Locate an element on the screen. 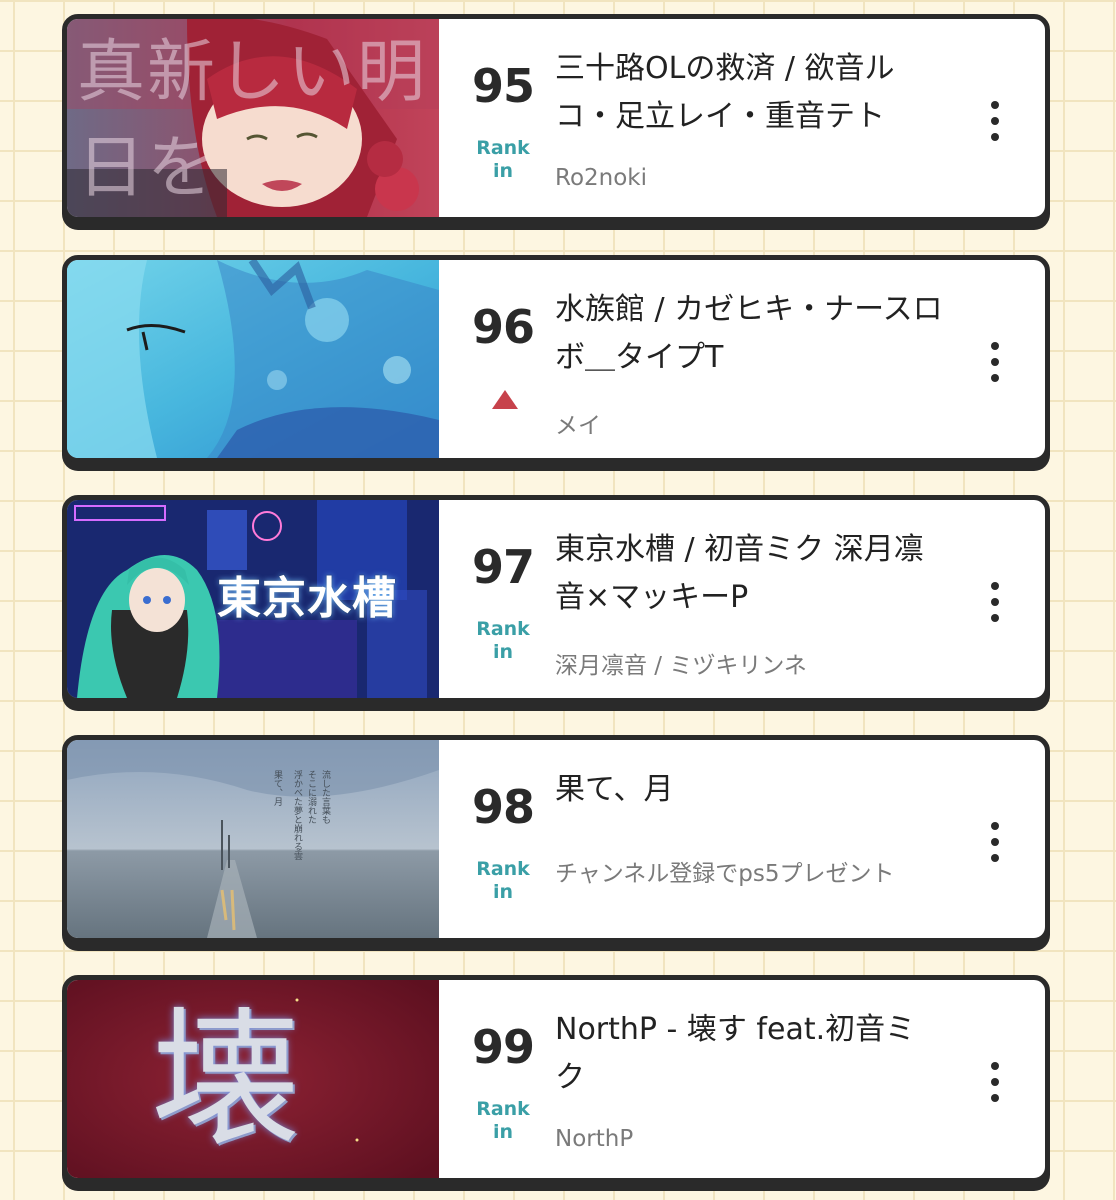 The height and width of the screenshot is (1200, 1116). underwater-face-thumbnail is located at coordinates (253, 359).